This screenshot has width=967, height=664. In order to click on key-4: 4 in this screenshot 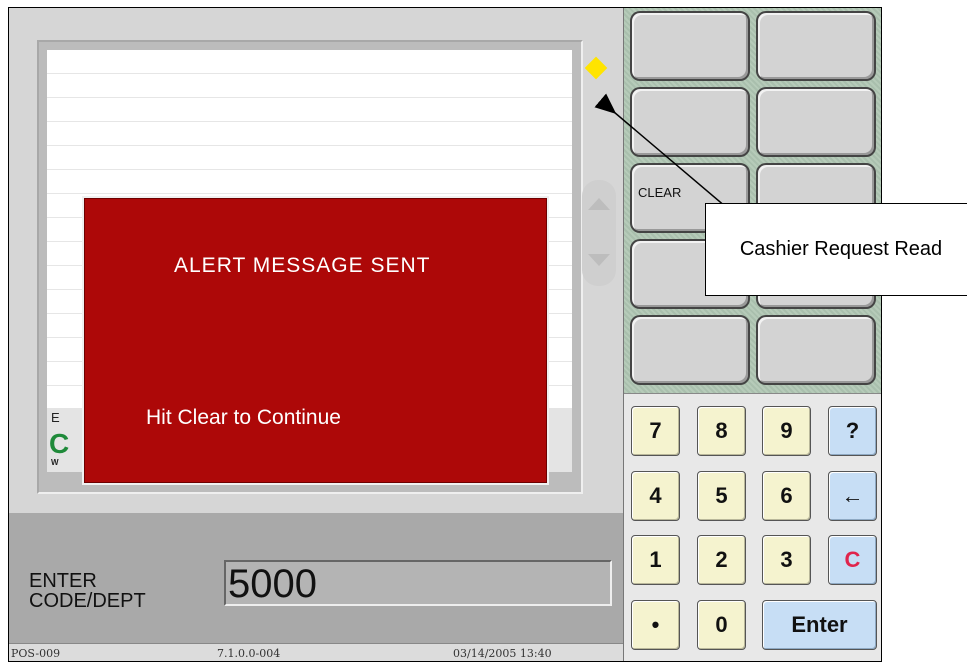, I will do `click(655, 496)`.